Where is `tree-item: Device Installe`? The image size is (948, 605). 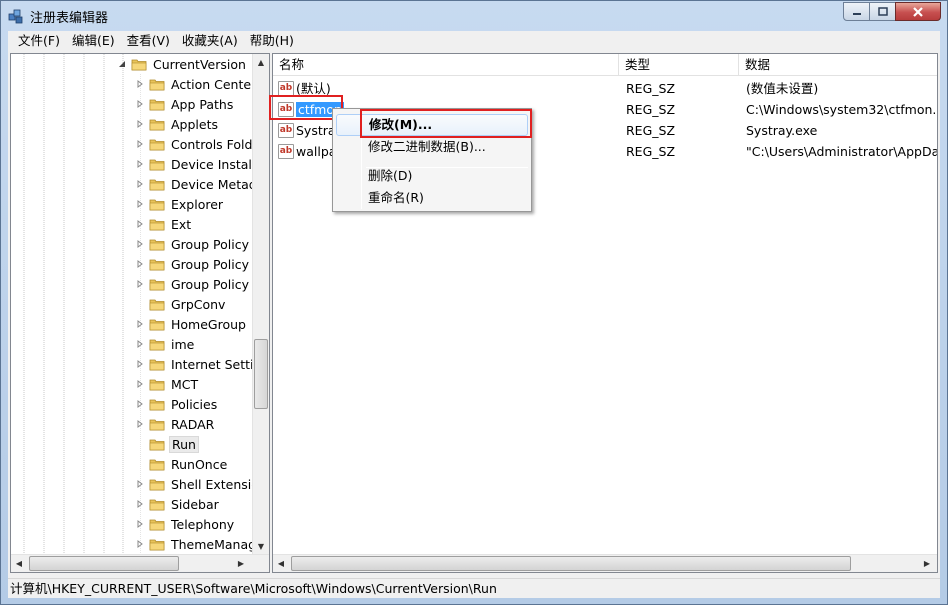 tree-item: Device Installe is located at coordinates (200, 164).